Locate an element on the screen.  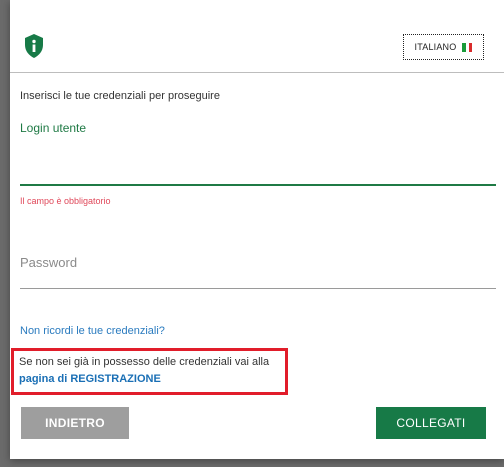
language-selector: ITALIANO is located at coordinates (443, 47).